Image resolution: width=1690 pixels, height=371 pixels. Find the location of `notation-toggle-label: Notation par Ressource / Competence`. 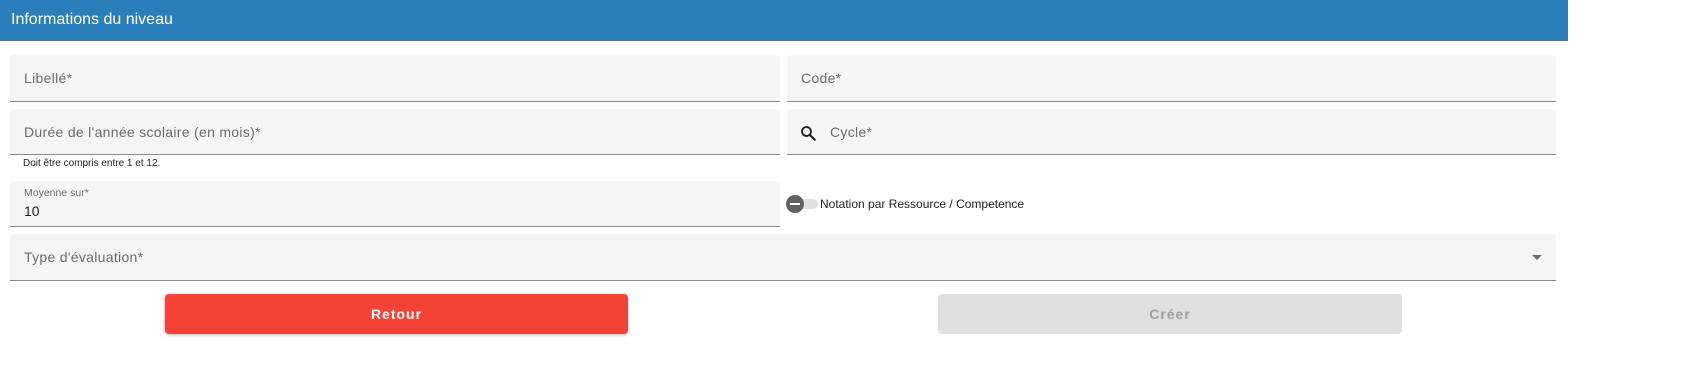

notation-toggle-label: Notation par Ressource / Competence is located at coordinates (922, 204).